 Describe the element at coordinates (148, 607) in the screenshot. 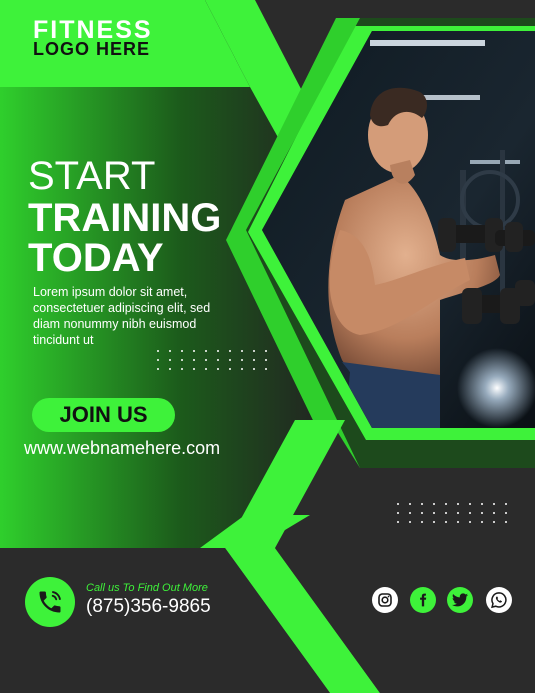

I see `phone-number: (875)356-9865` at that location.